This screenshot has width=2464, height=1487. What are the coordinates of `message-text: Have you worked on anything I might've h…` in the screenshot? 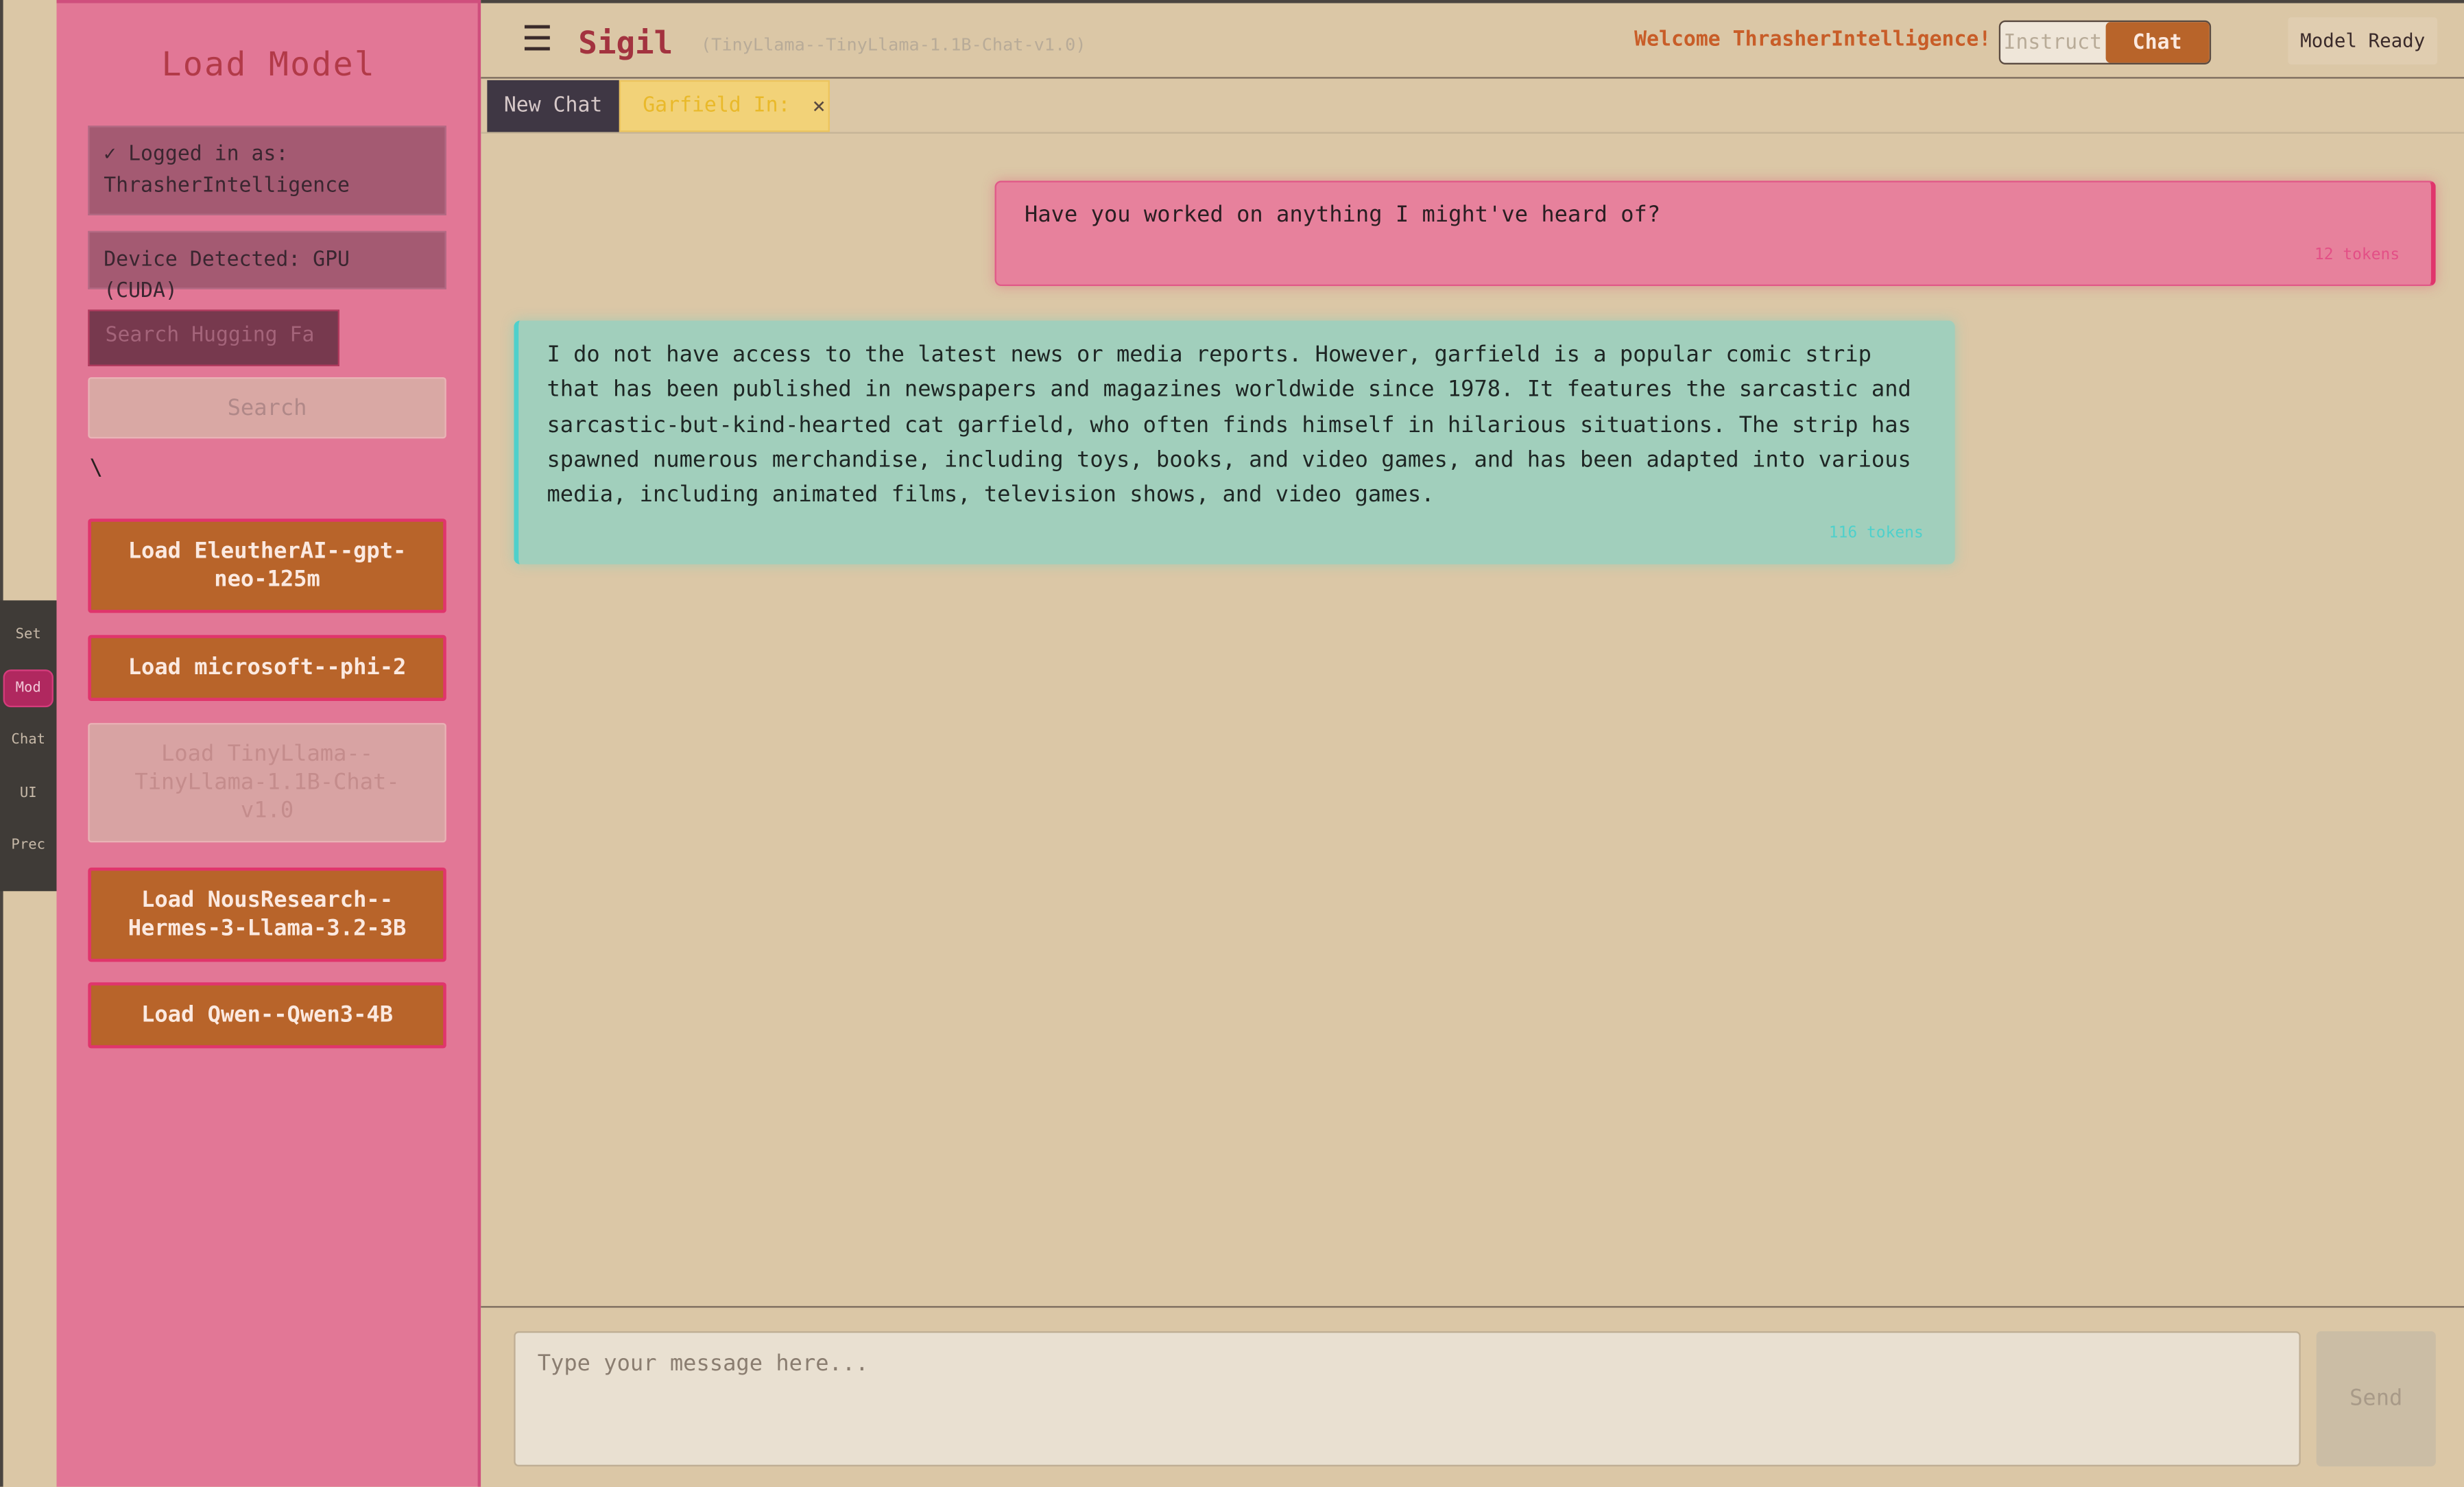 It's located at (1343, 215).